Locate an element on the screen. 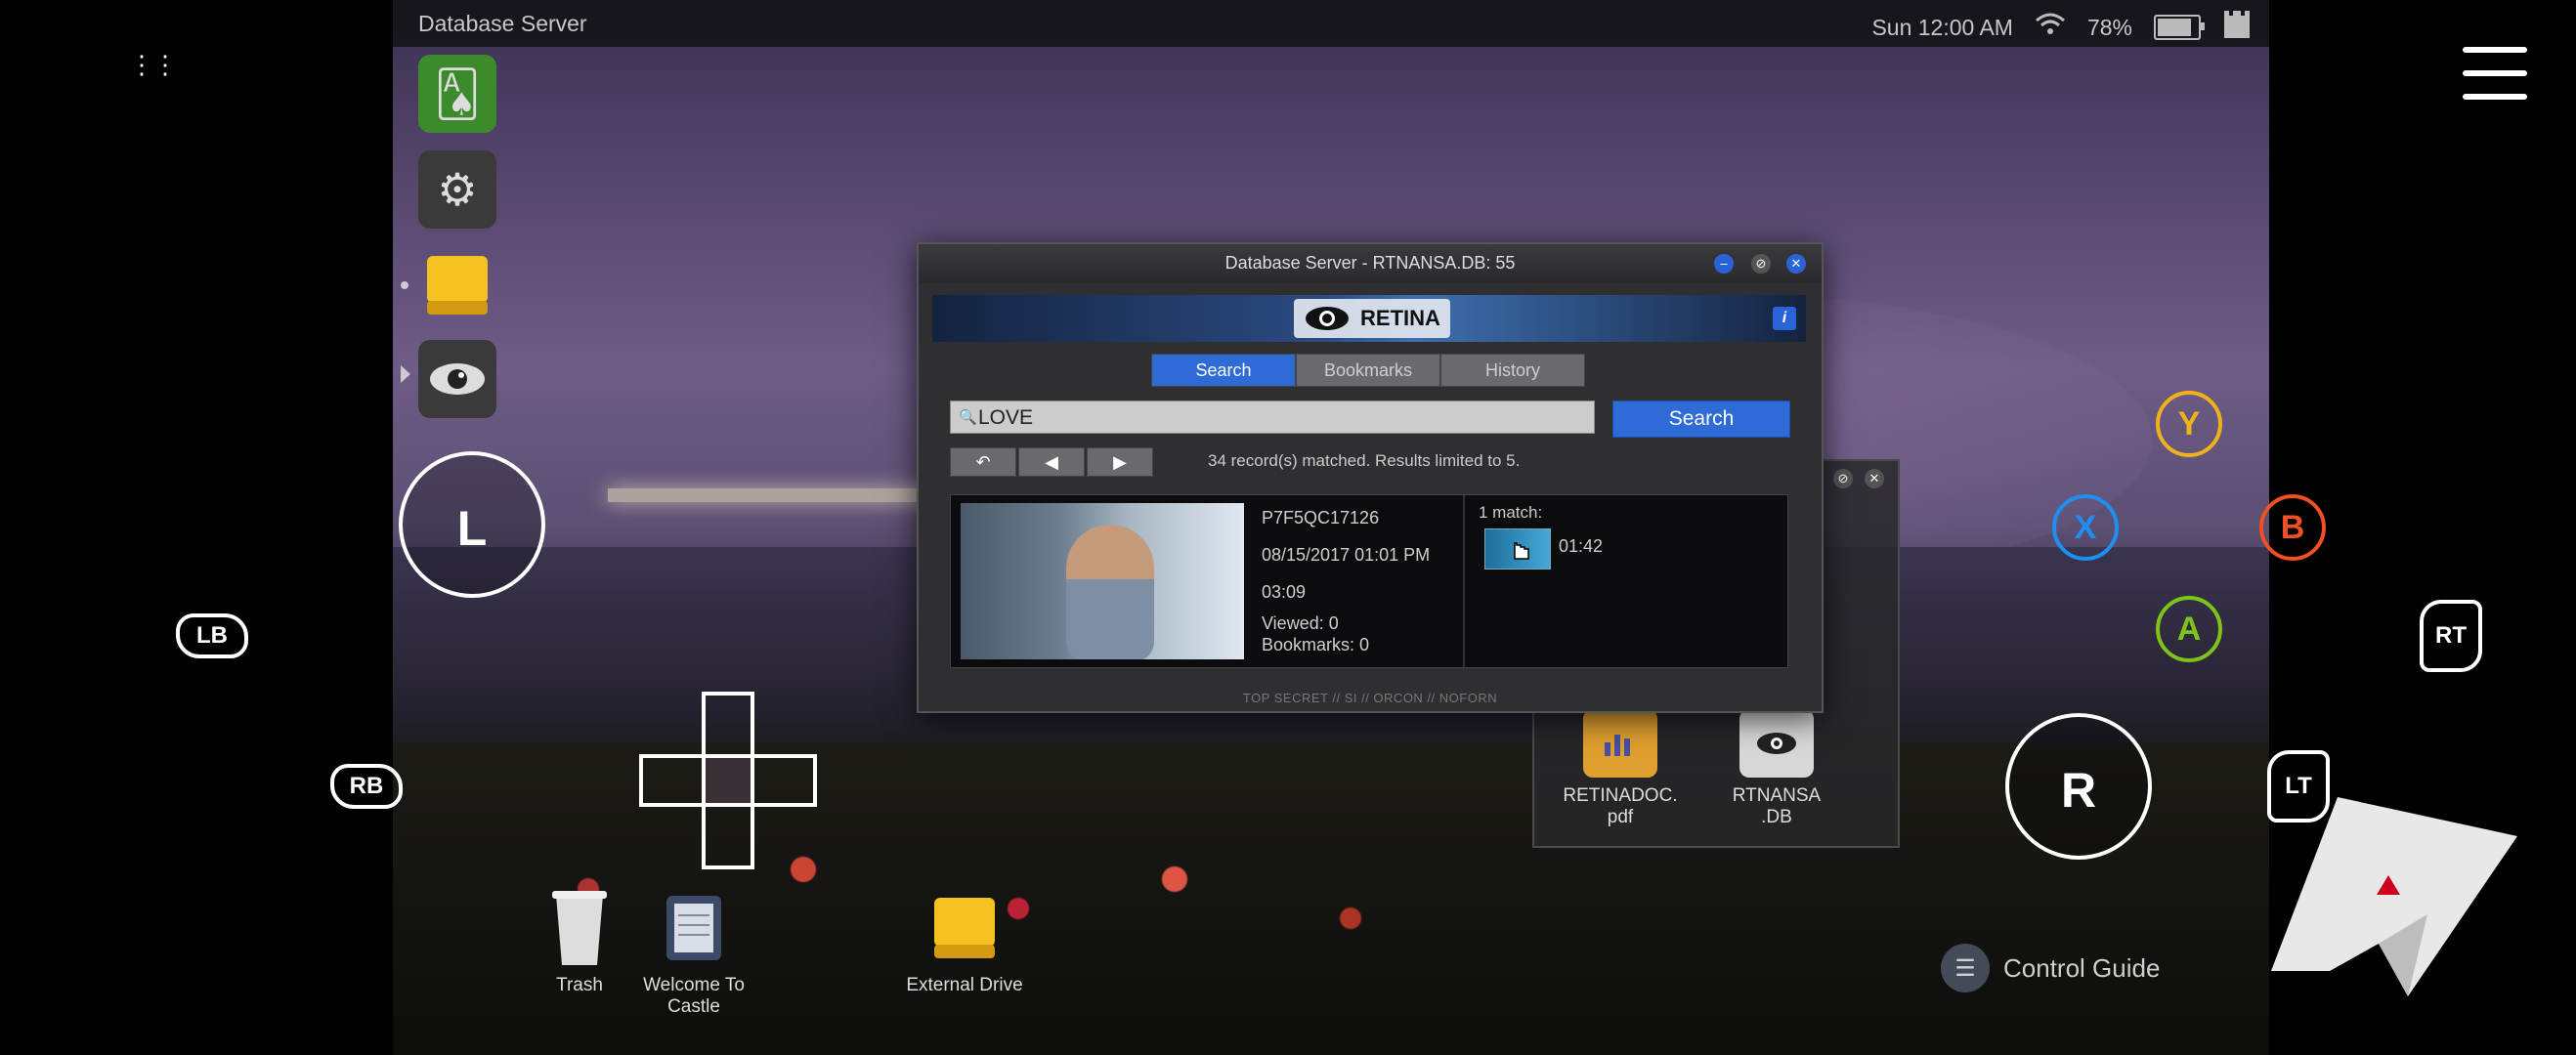  a-button: A is located at coordinates (2189, 629).